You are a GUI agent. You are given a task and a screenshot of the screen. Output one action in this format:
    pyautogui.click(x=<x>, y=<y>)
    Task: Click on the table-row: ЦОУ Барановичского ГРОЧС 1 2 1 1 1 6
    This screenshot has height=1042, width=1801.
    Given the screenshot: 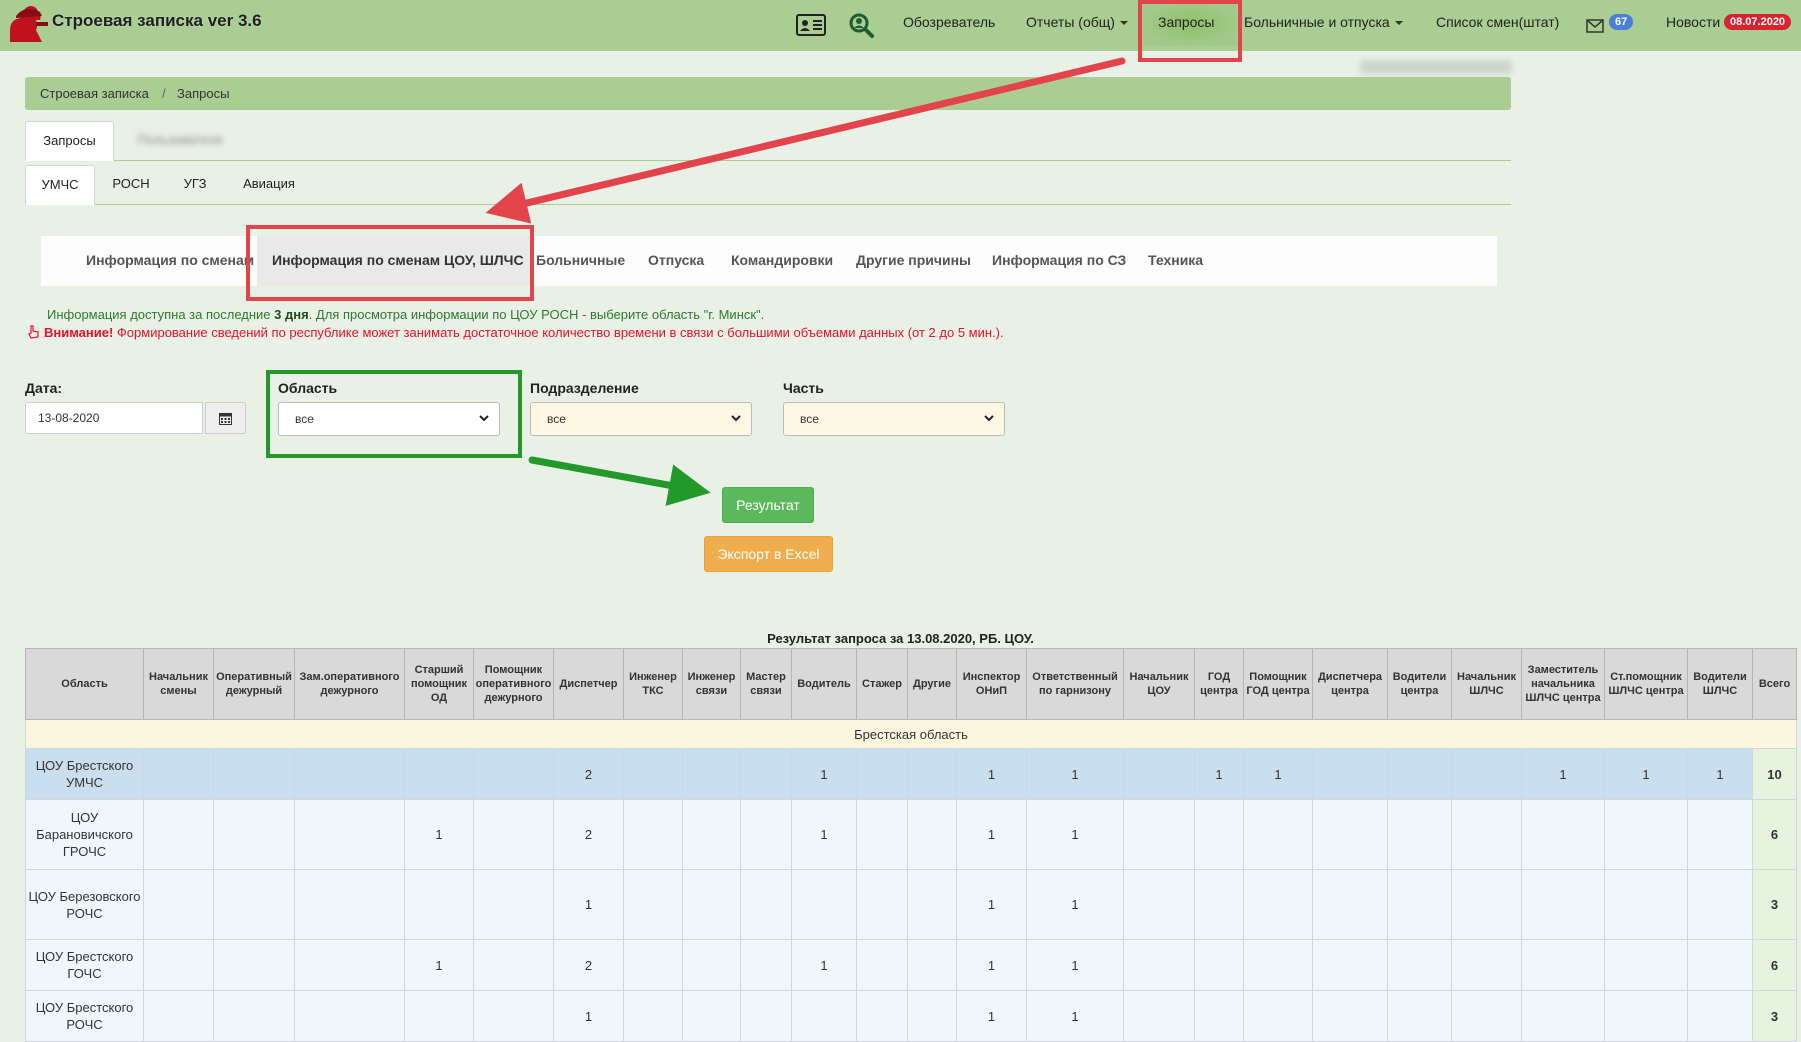 What is the action you would take?
    pyautogui.click(x=911, y=834)
    